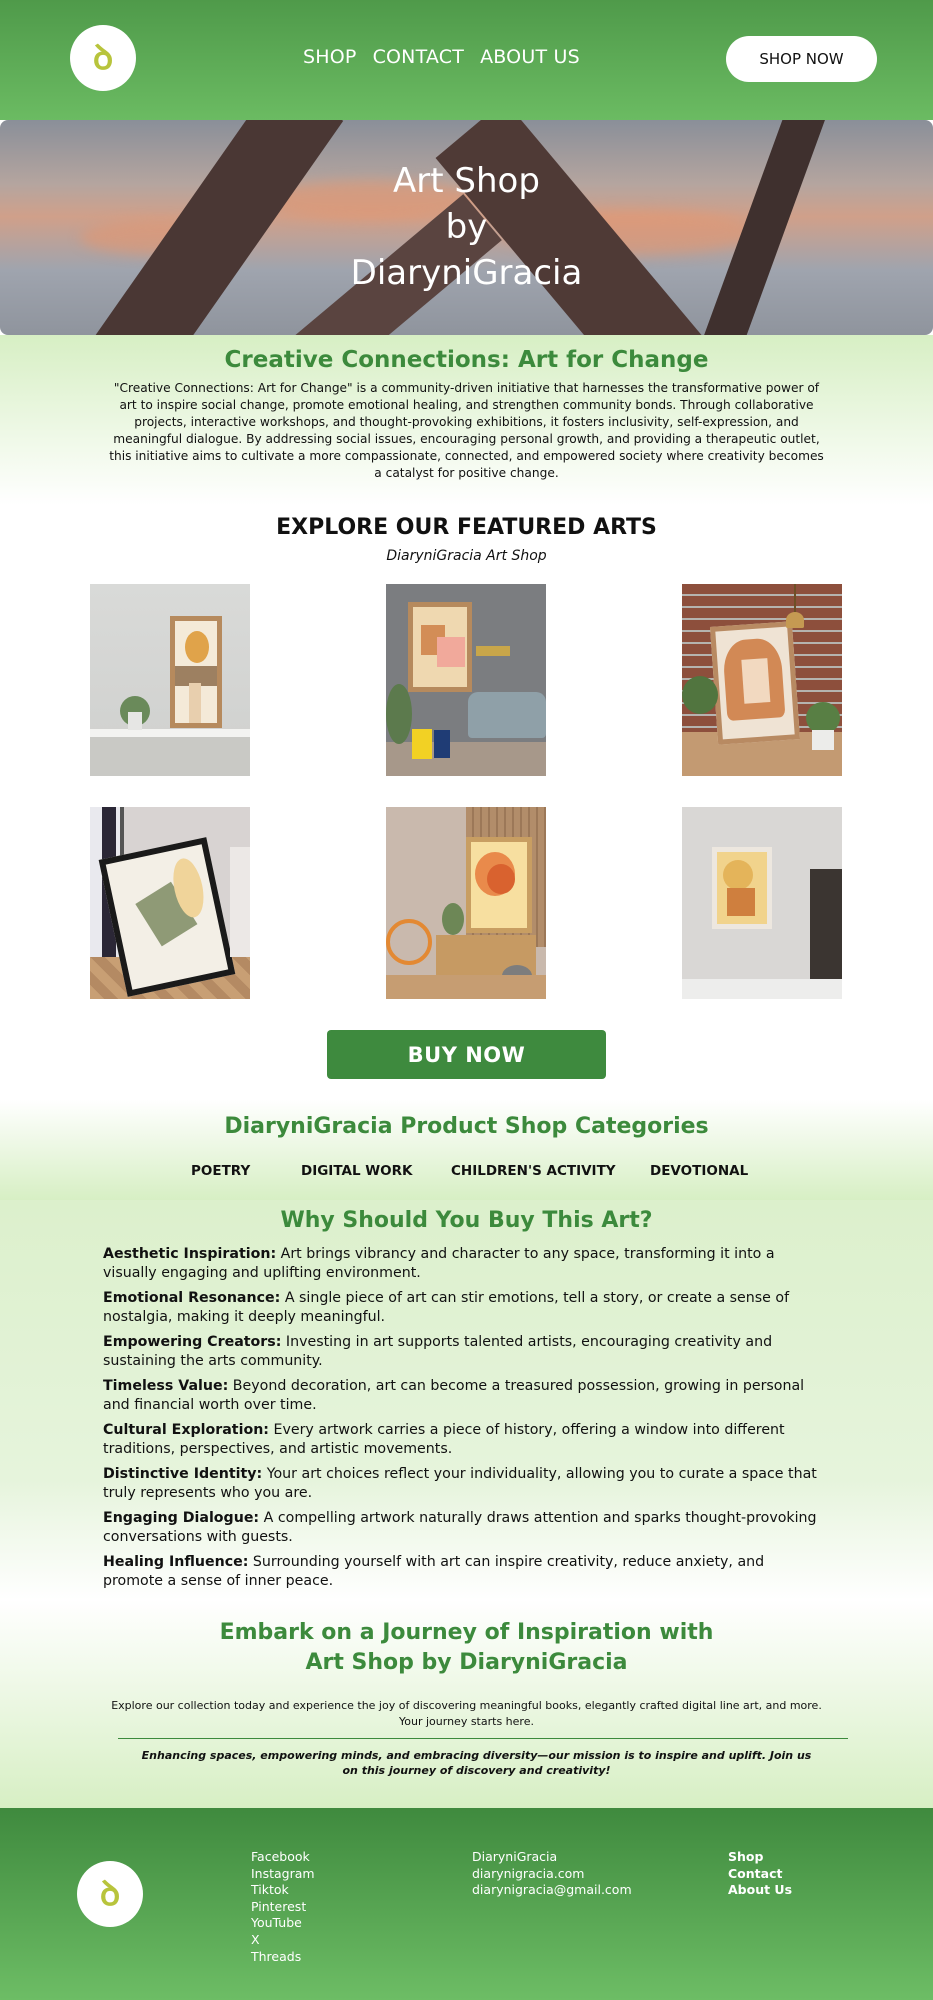 This screenshot has width=933, height=2000. I want to click on door, so click(240, 902).